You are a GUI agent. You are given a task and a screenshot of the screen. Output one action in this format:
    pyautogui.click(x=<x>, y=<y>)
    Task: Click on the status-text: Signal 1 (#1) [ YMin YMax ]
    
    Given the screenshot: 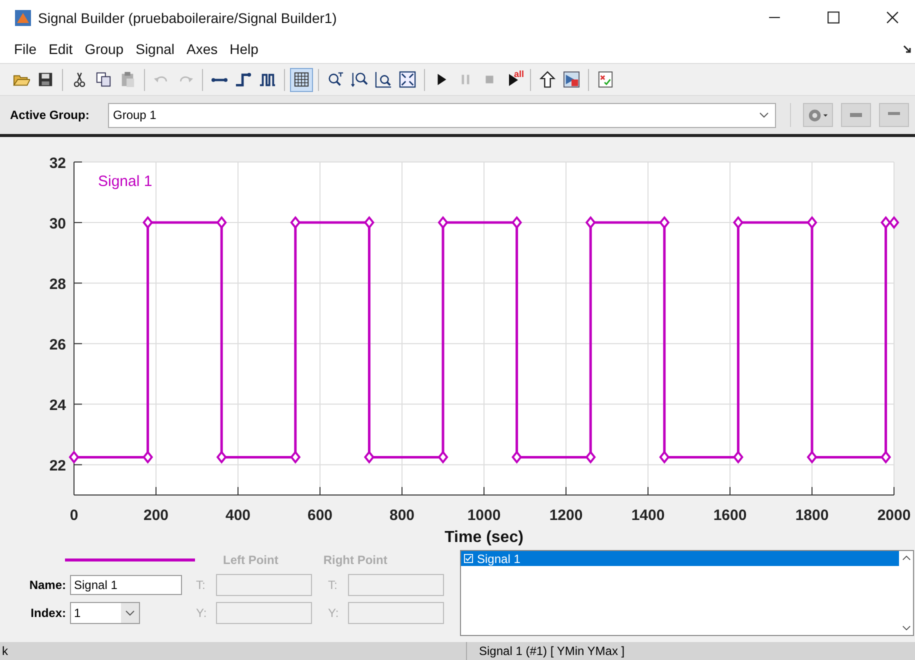 What is the action you would take?
    pyautogui.click(x=545, y=651)
    